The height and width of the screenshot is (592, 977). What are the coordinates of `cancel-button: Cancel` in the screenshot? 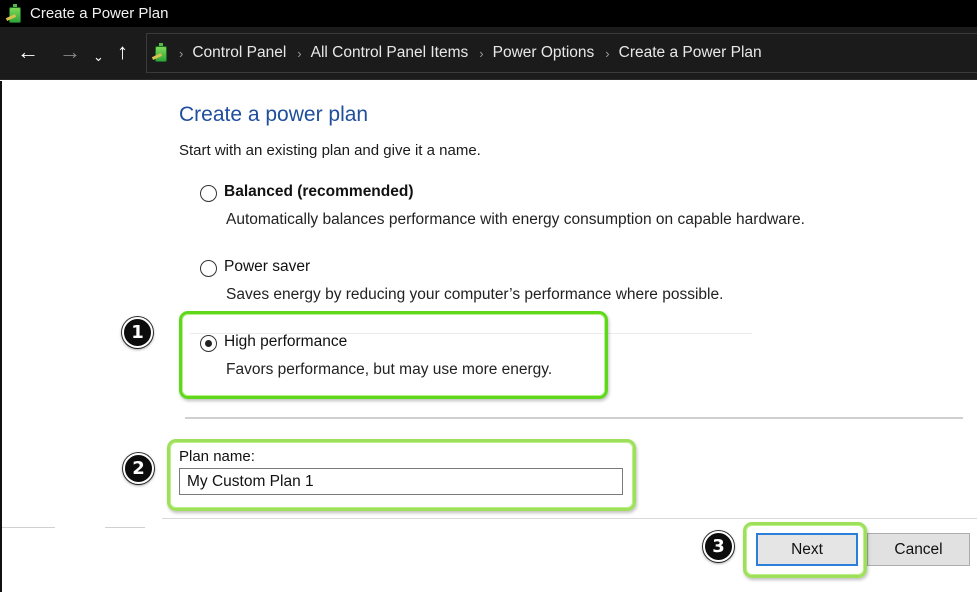 It's located at (918, 549).